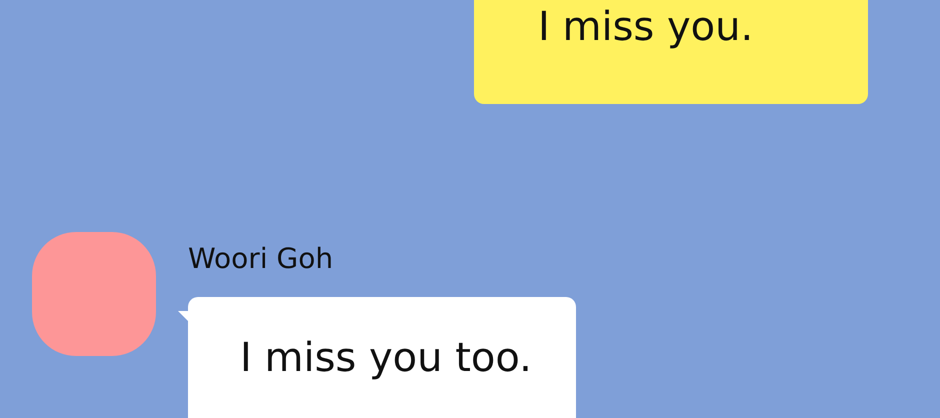  I want to click on message-text: I miss you too., so click(386, 358).